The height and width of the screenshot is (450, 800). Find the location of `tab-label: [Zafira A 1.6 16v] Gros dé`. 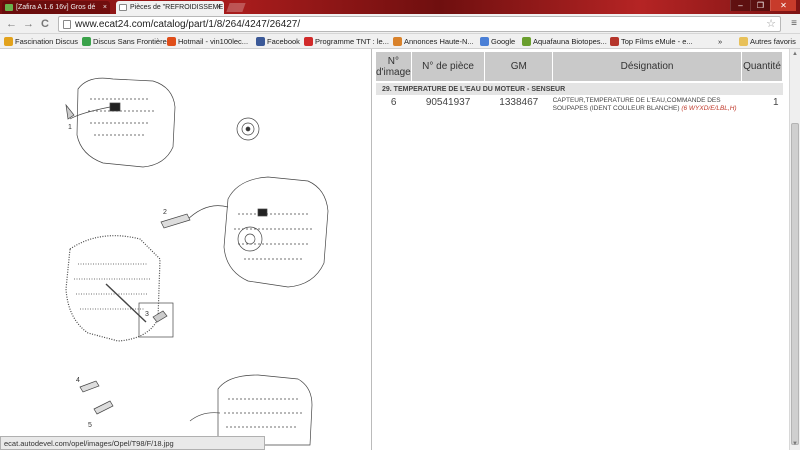

tab-label: [Zafira A 1.6 16v] Gros dé is located at coordinates (56, 7).